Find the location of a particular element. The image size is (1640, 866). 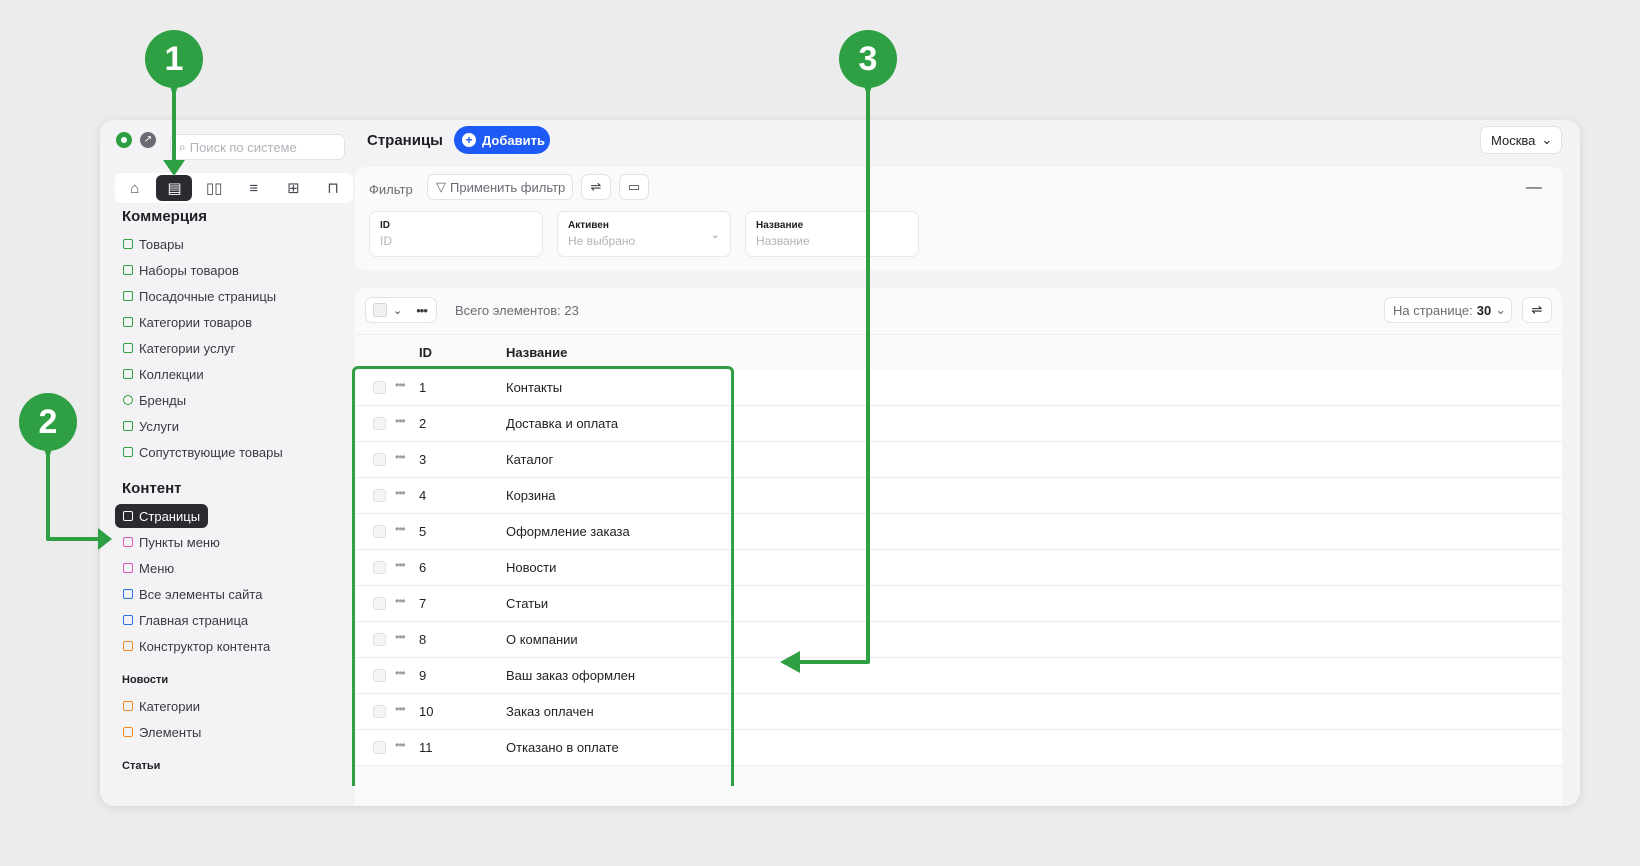

marker-2: 2 is located at coordinates (48, 427).